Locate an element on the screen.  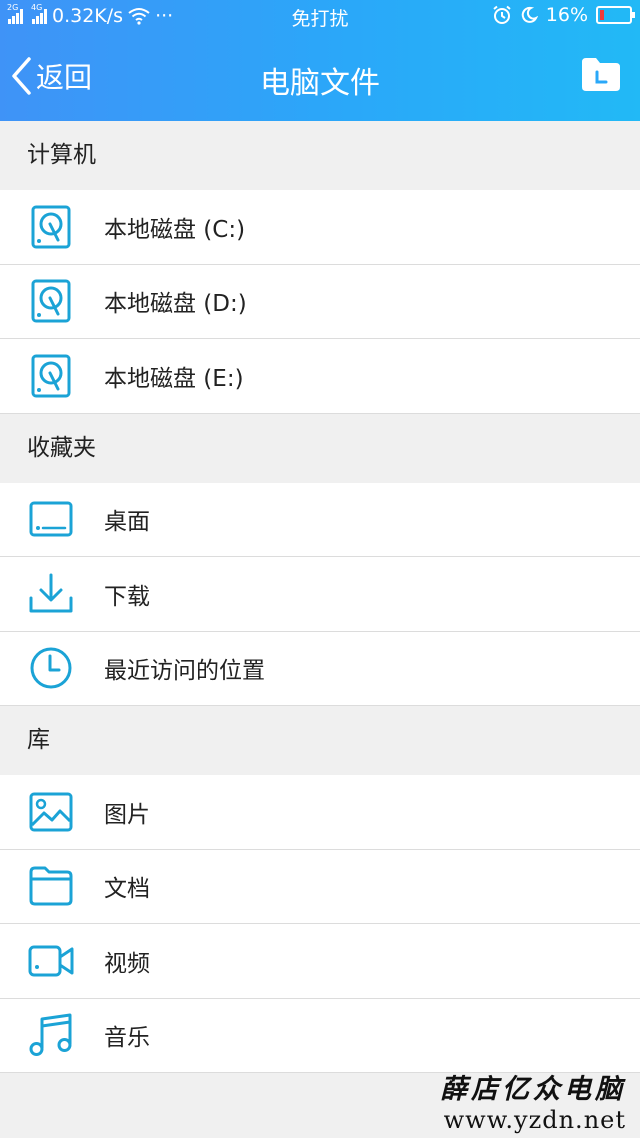
list-item-videos: 视频 is located at coordinates (320, 961).